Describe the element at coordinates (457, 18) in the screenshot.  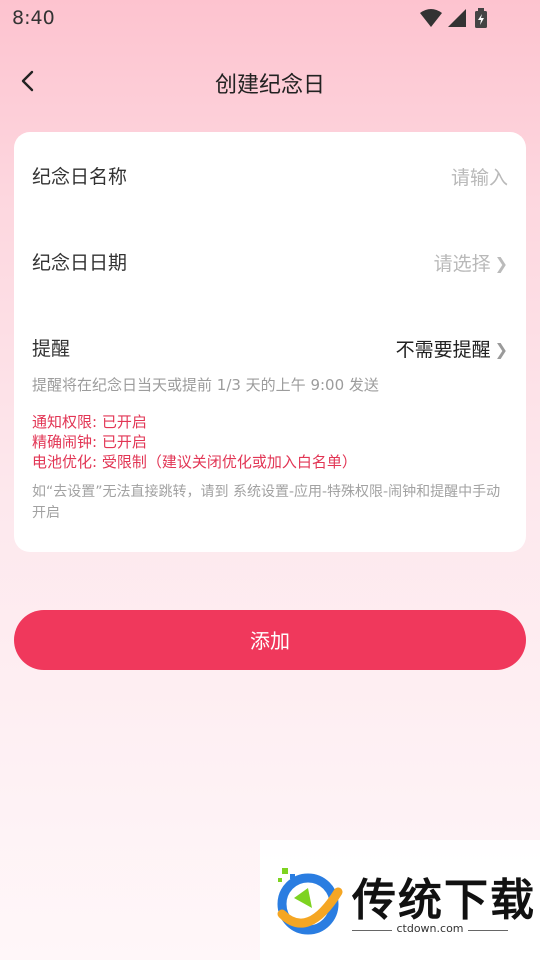
I see `signal-icon` at that location.